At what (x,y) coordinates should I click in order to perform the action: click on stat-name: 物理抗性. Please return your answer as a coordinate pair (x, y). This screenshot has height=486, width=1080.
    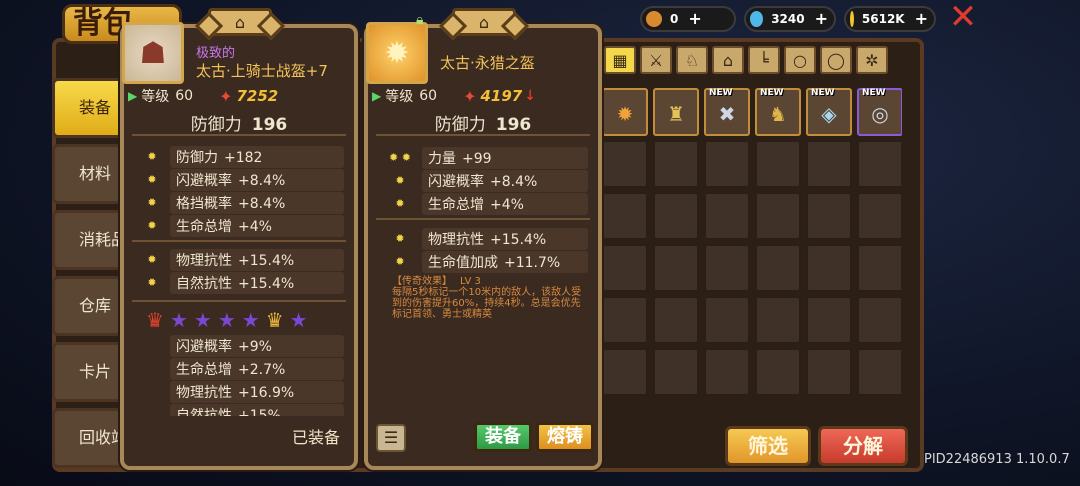
    Looking at the image, I should click on (204, 260).